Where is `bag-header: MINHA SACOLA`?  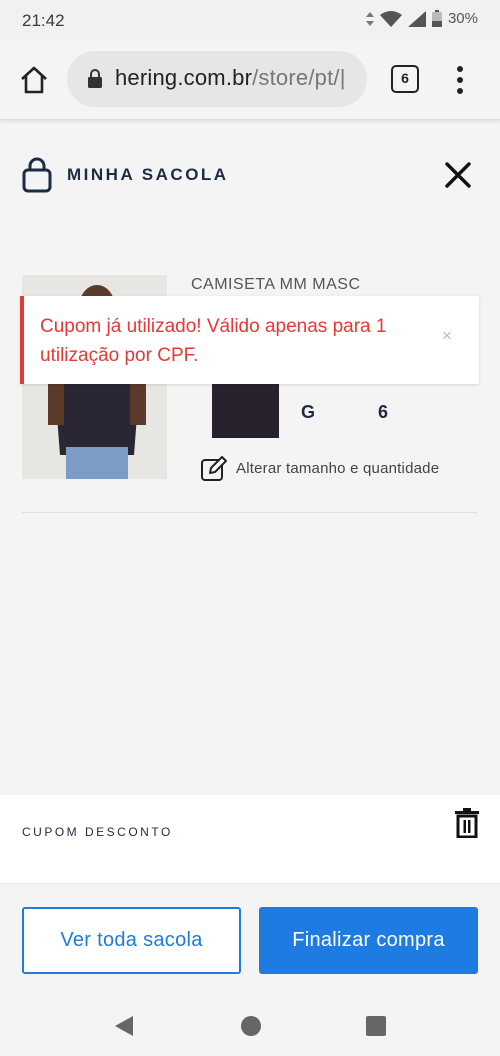
bag-header: MINHA SACOLA is located at coordinates (250, 176).